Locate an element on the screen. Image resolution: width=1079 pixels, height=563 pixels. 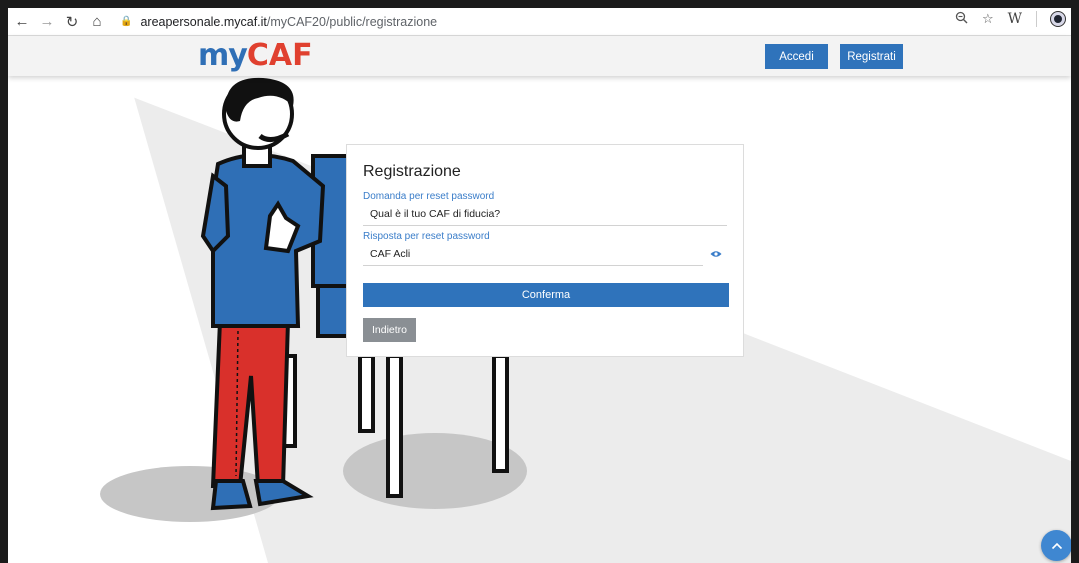
url-host: areapersonale.mycaf.it is located at coordinates (203, 21).